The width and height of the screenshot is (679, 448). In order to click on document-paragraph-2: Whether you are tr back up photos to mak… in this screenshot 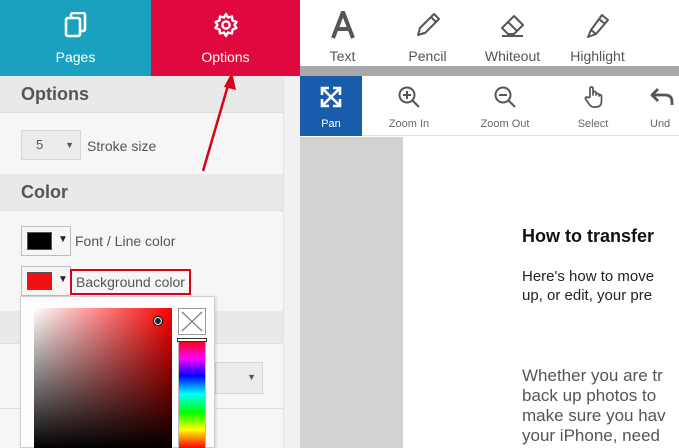, I will do `click(594, 406)`.